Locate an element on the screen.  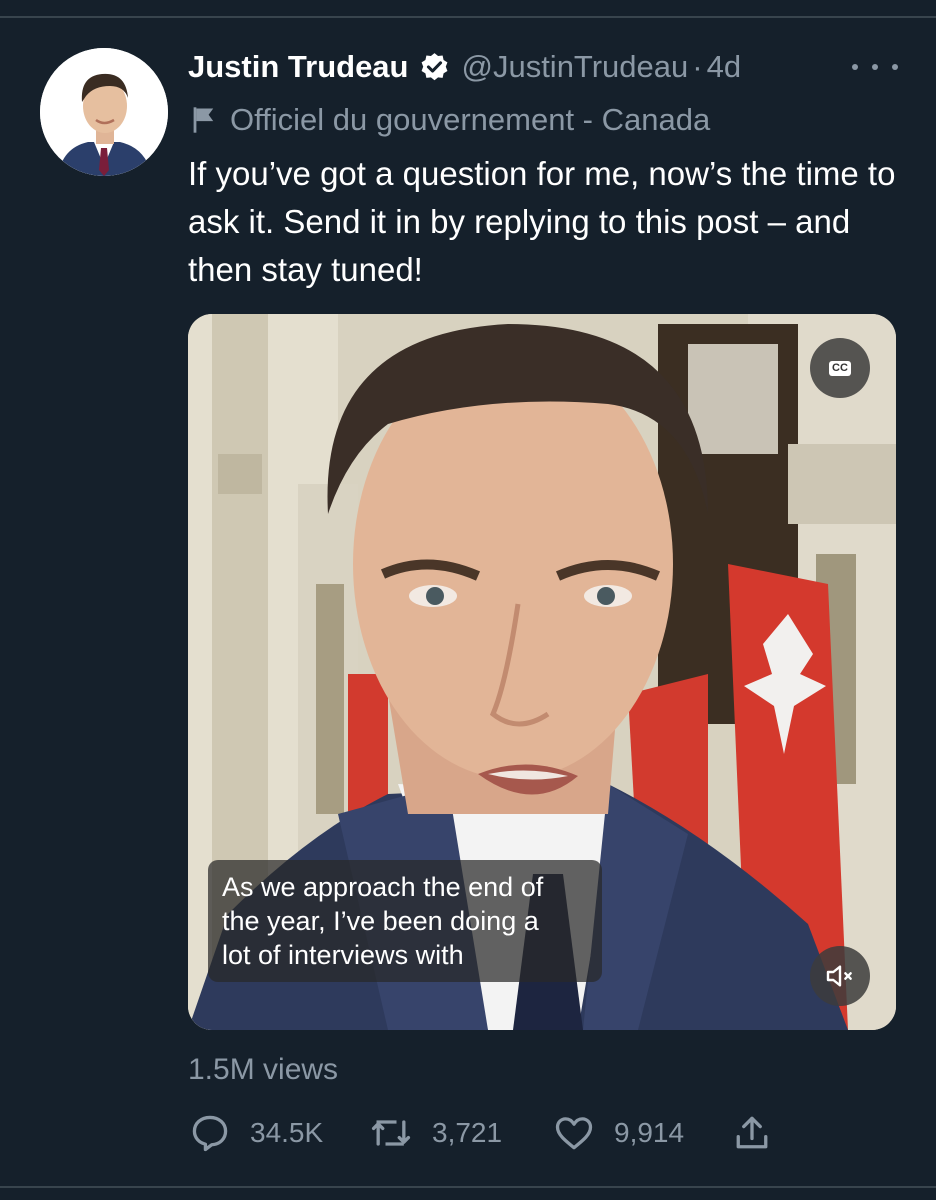
verified-badge-icon is located at coordinates (435, 66).